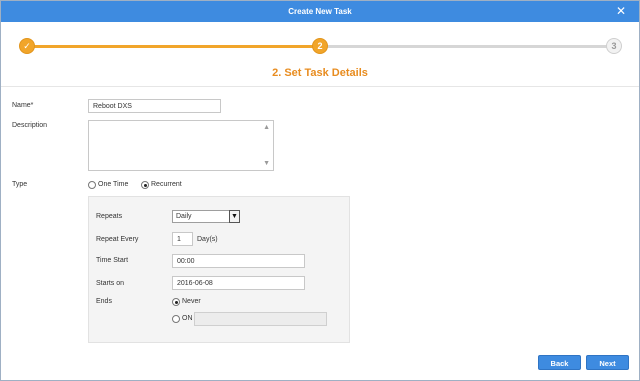 This screenshot has height=381, width=640. Describe the element at coordinates (266, 127) in the screenshot. I see `scroll-up-icon: ▲` at that location.